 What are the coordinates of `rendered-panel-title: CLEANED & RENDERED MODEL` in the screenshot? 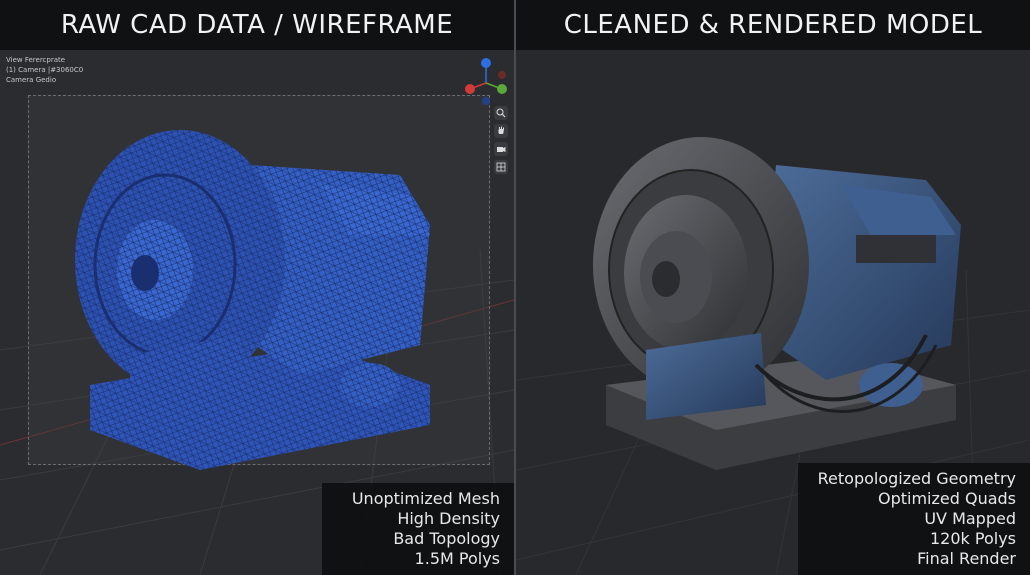 It's located at (773, 25).